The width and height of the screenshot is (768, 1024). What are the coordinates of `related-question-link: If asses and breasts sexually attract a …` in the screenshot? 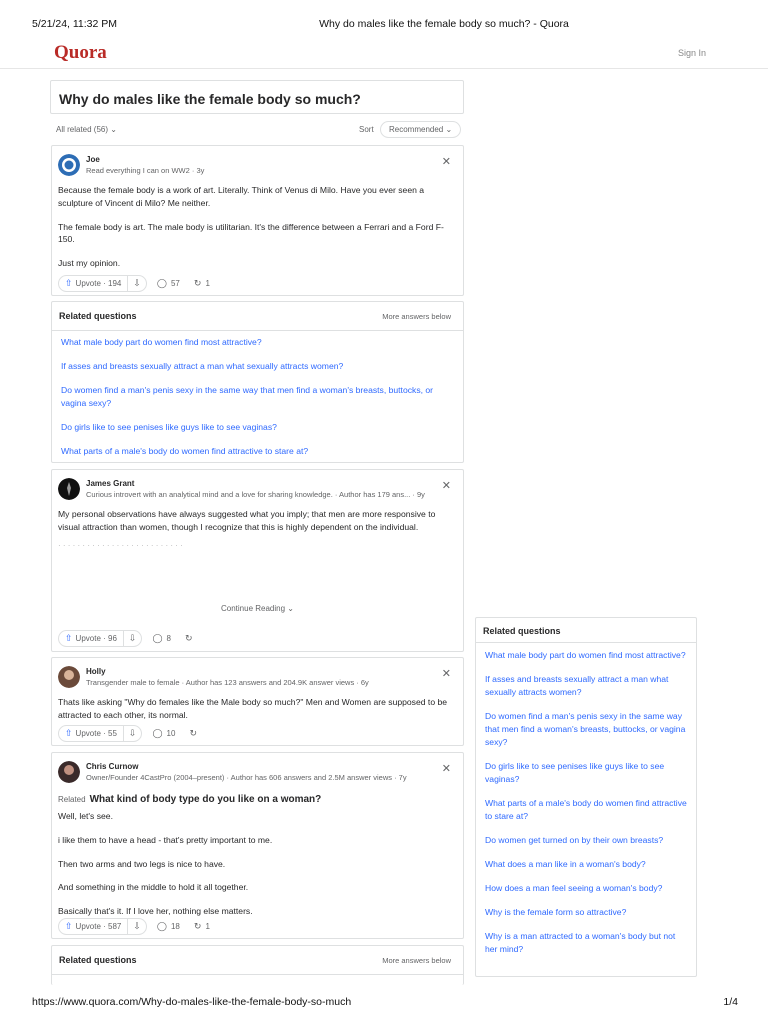 It's located at (257, 366).